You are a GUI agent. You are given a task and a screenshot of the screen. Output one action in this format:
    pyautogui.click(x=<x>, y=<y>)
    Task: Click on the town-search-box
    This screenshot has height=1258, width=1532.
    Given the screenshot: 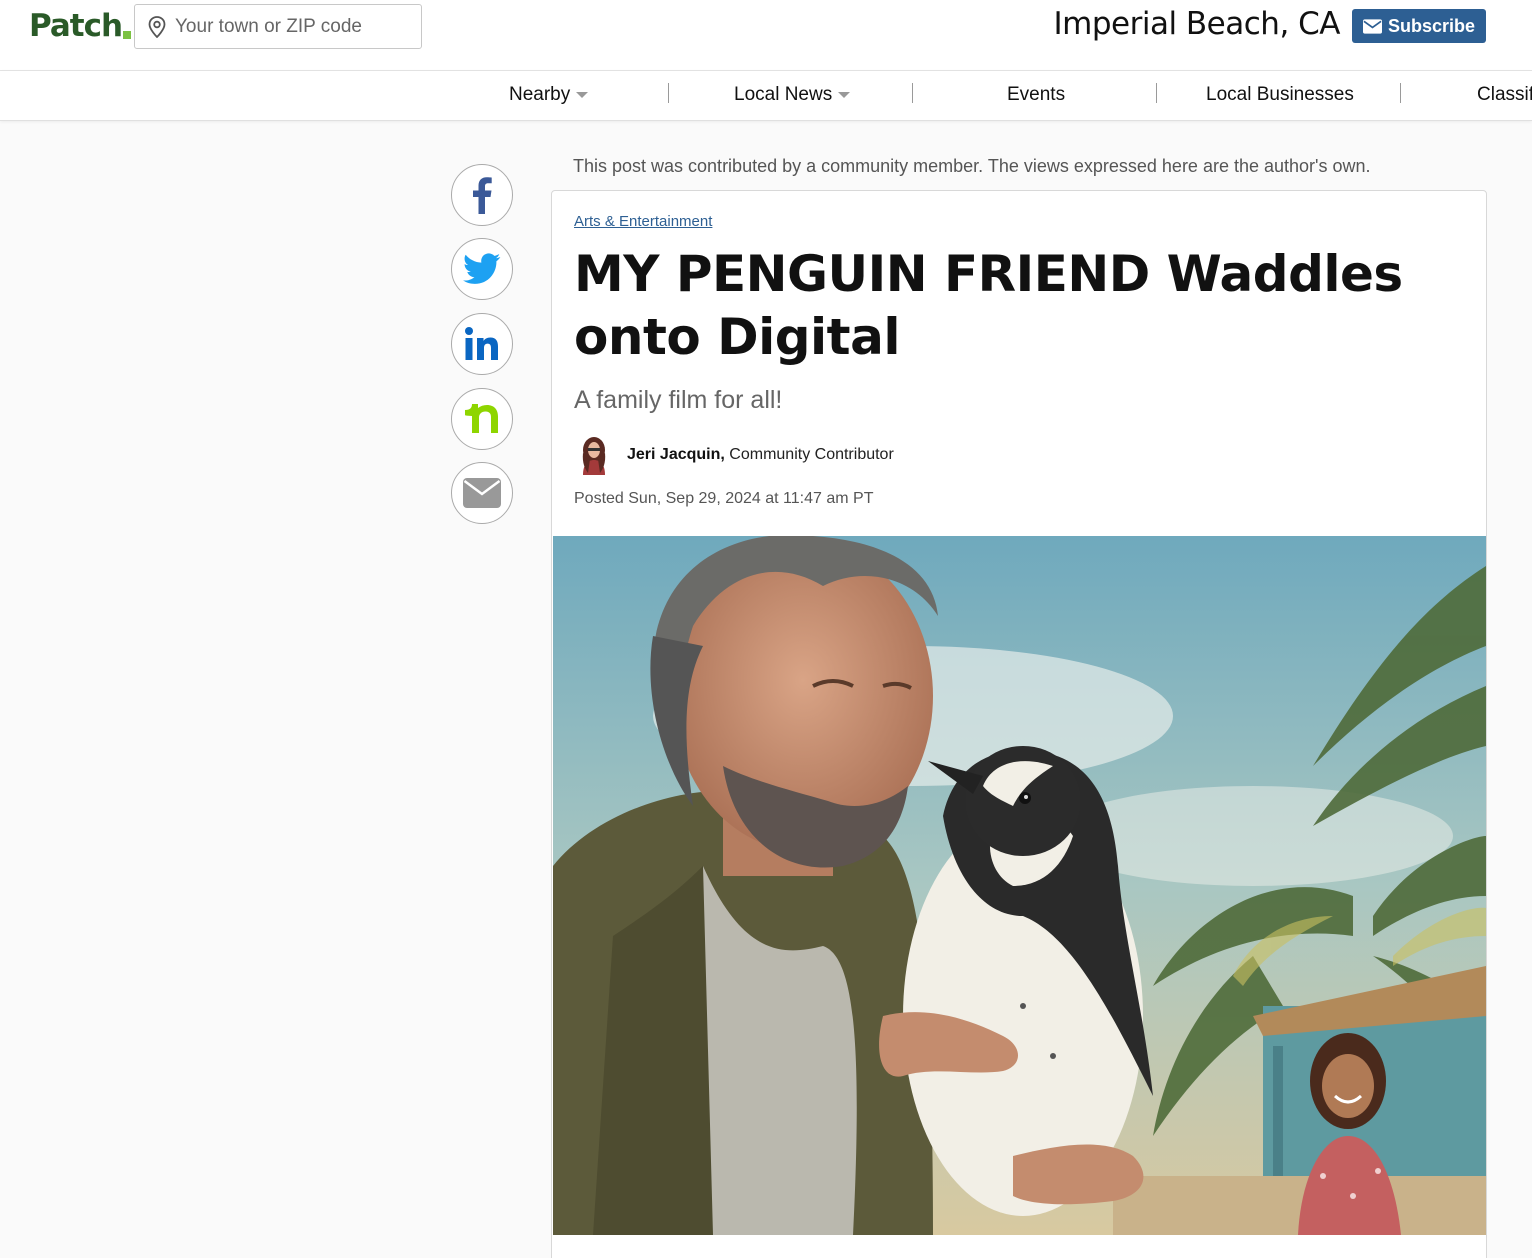 What is the action you would take?
    pyautogui.click(x=278, y=26)
    